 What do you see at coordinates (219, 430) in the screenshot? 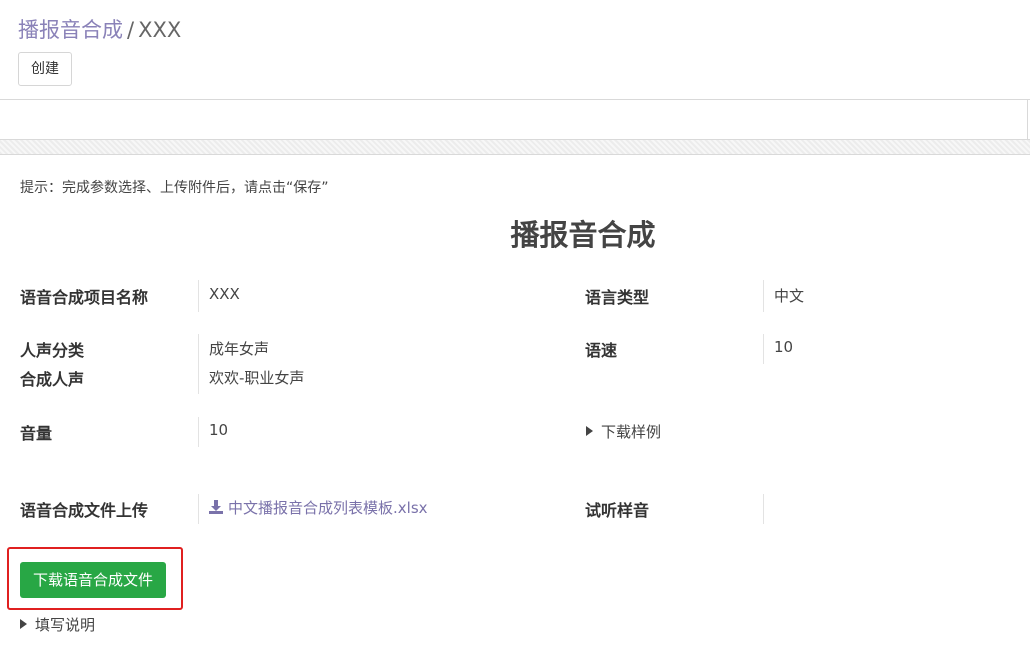
I see `volume-value: 10` at bounding box center [219, 430].